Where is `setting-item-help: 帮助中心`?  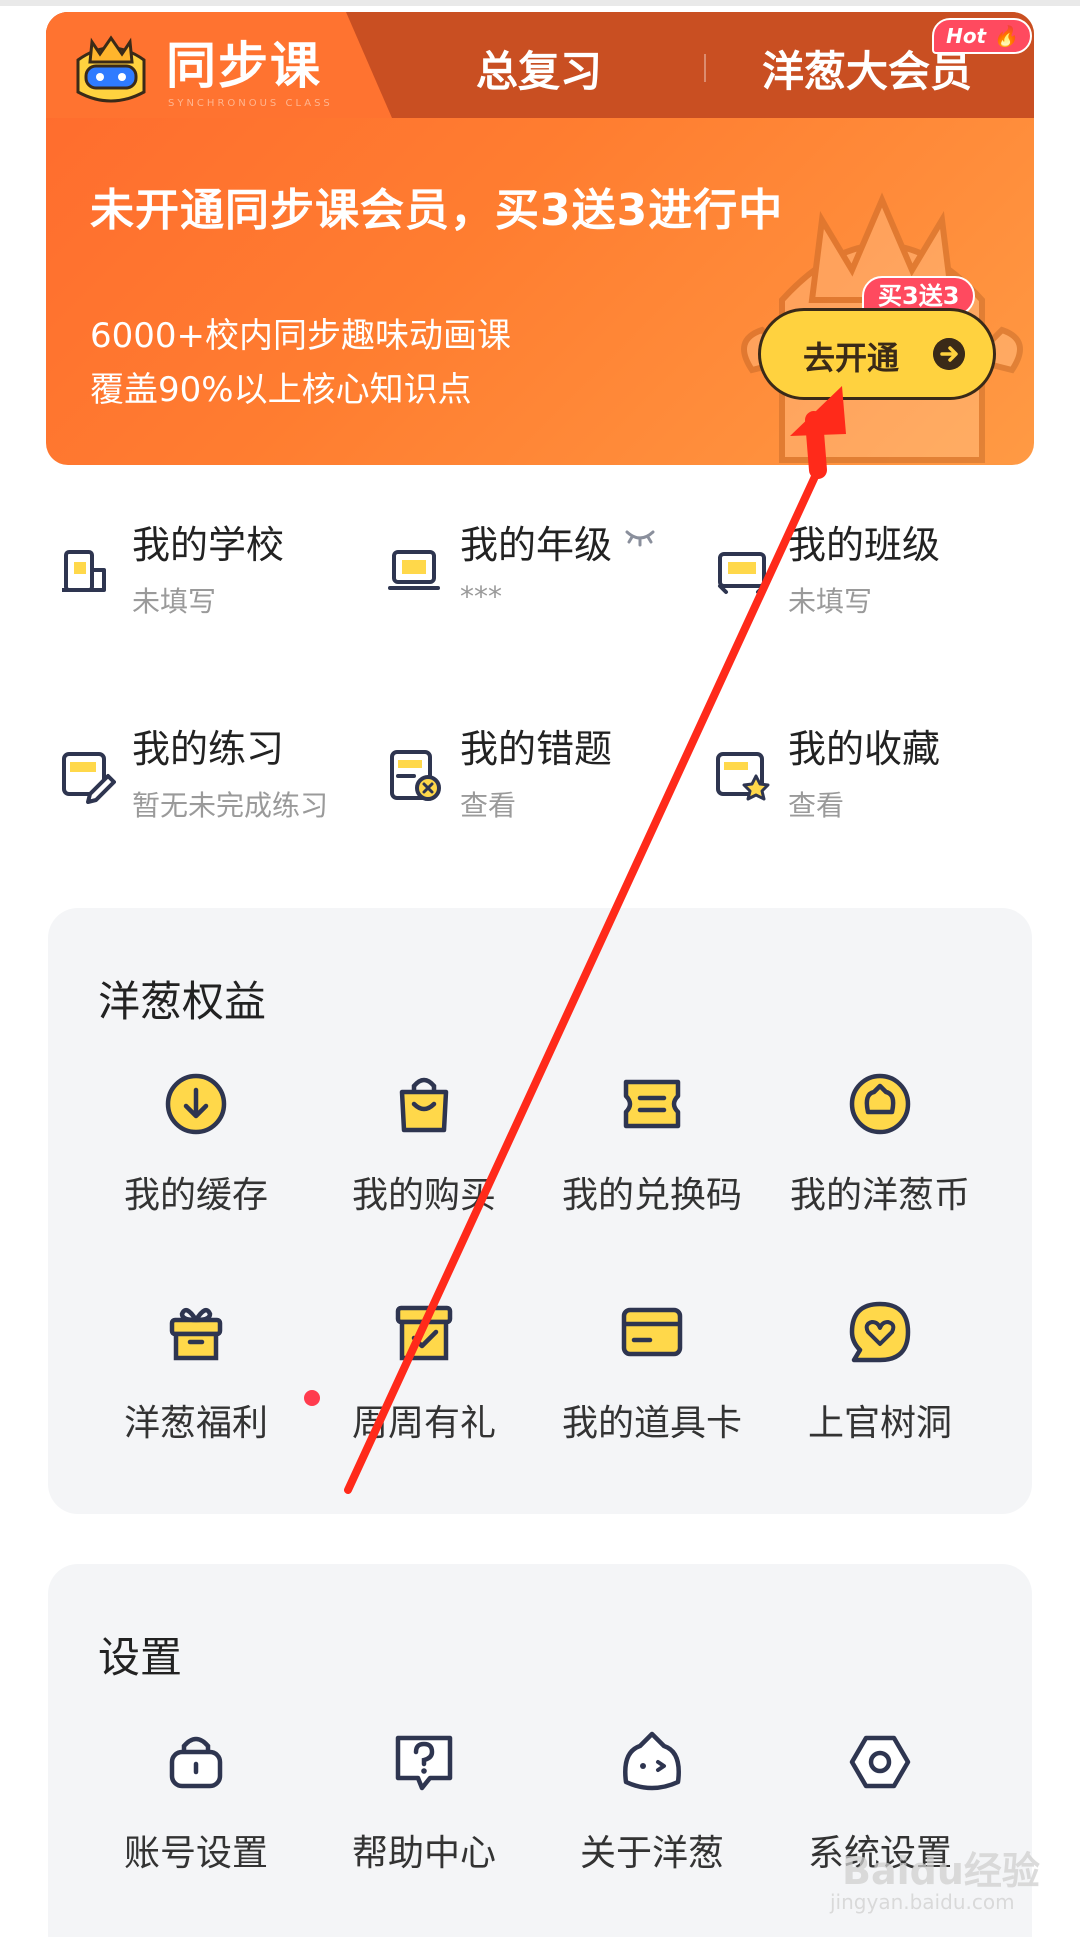
setting-item-help: 帮助中心 is located at coordinates (424, 1801).